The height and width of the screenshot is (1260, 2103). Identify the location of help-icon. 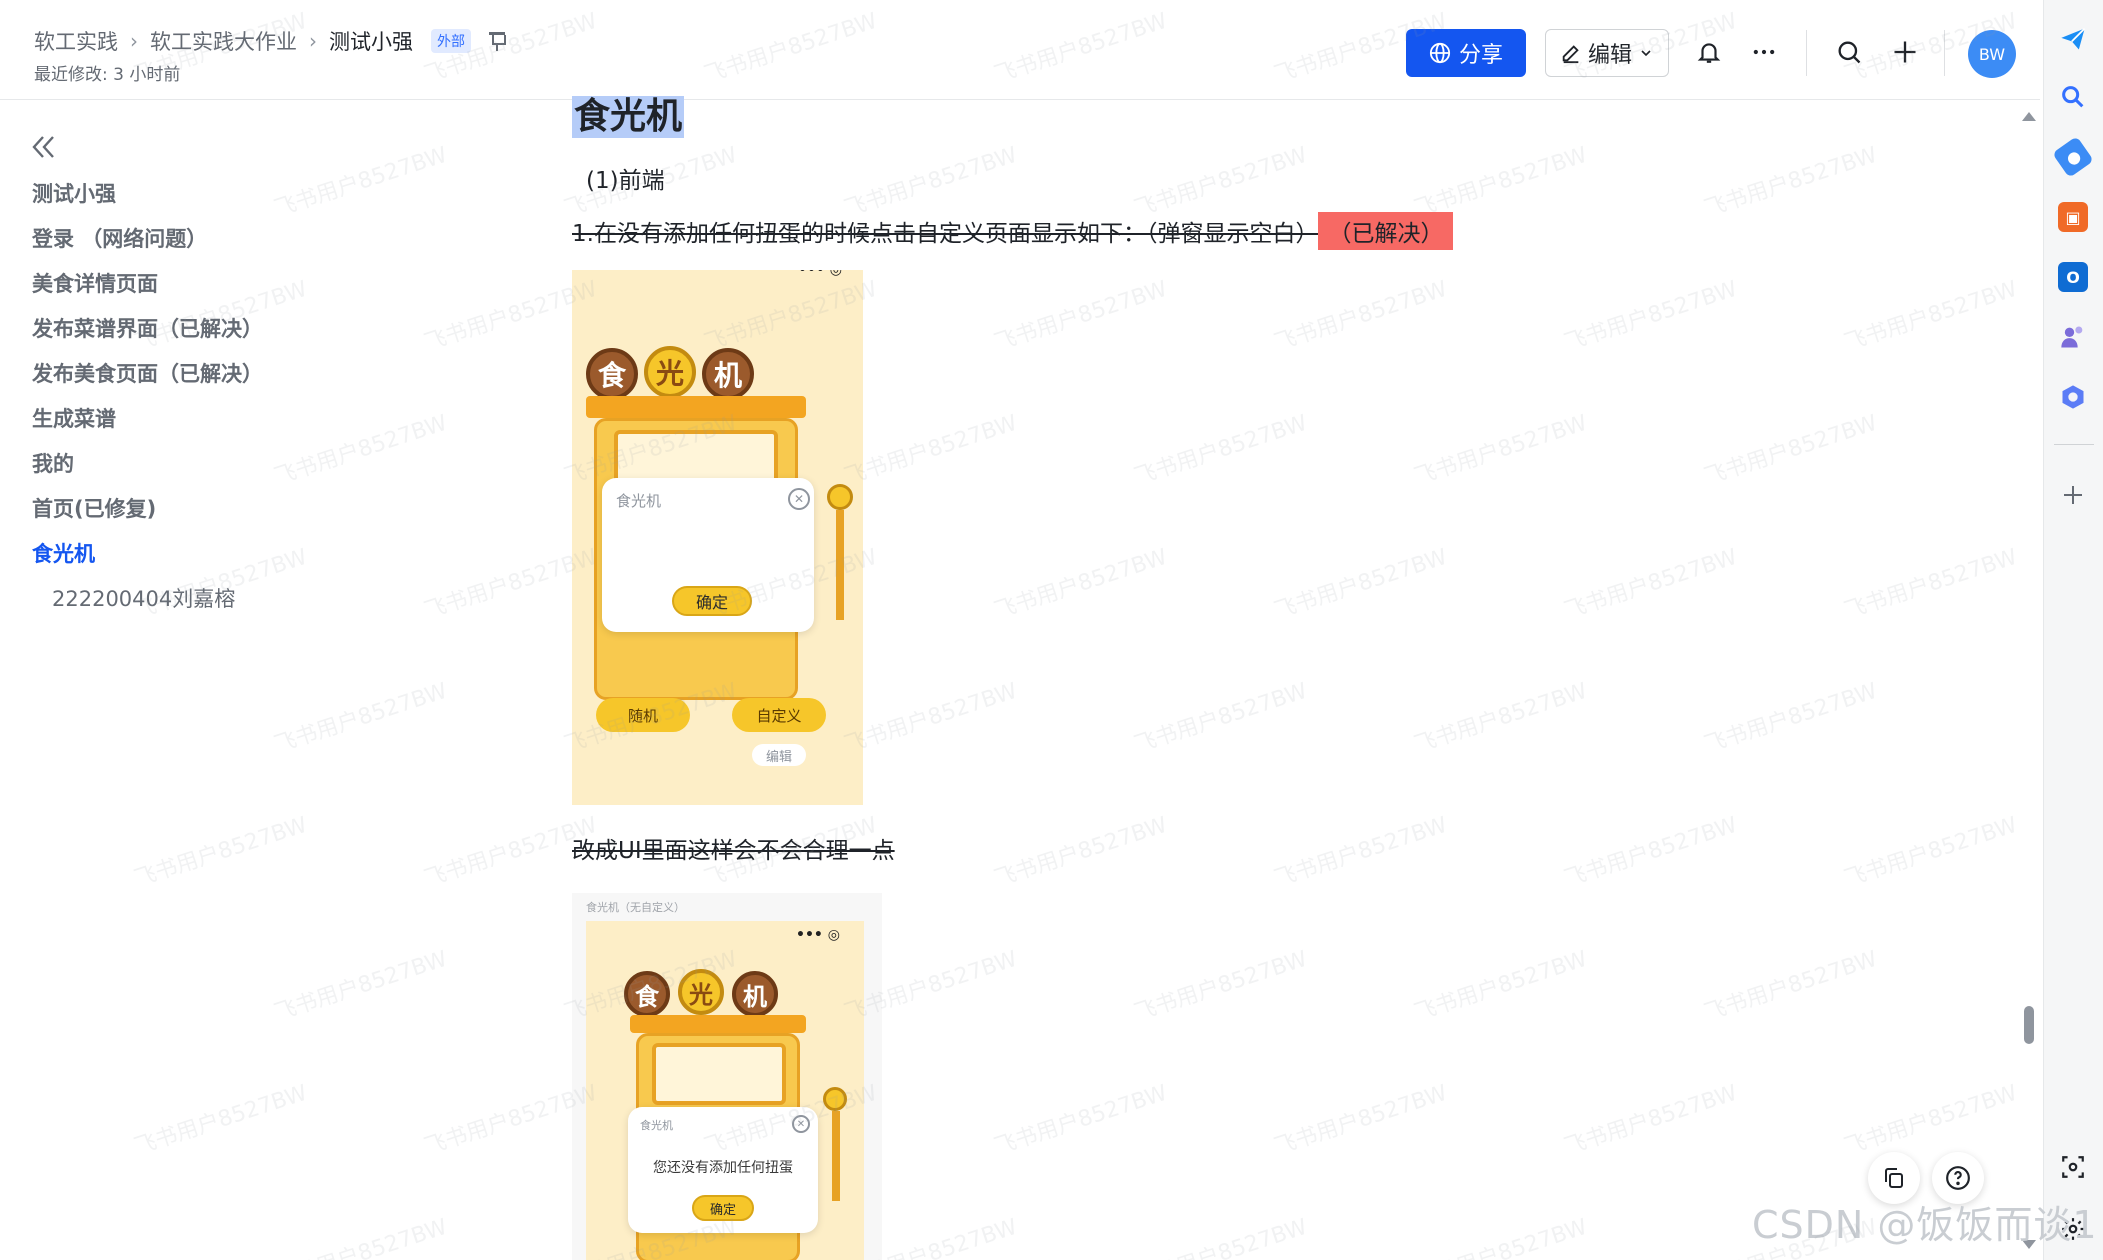
(1958, 1178).